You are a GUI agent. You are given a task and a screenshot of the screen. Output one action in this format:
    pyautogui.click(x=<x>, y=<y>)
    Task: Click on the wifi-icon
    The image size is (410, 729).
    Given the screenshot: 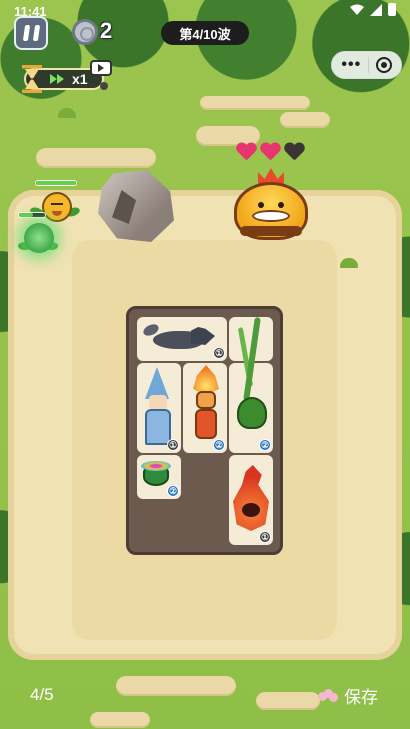 What is the action you would take?
    pyautogui.click(x=357, y=9)
    